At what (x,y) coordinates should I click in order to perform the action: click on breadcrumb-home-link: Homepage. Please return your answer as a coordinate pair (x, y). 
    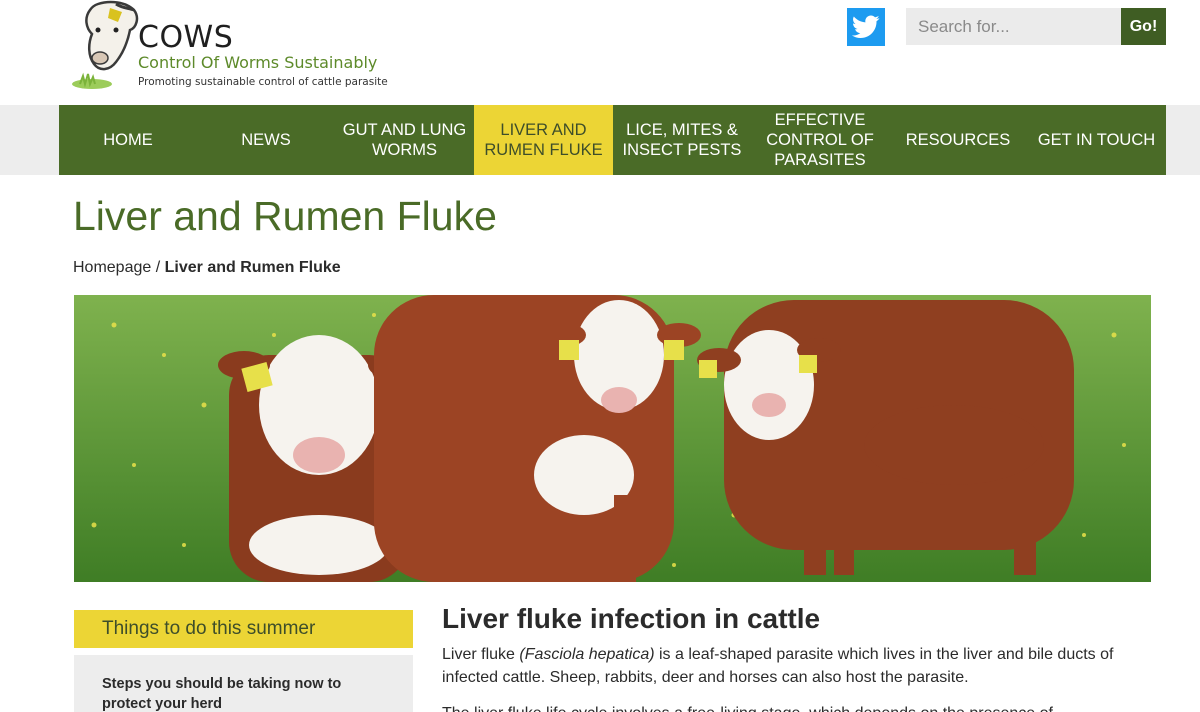
    Looking at the image, I should click on (112, 267).